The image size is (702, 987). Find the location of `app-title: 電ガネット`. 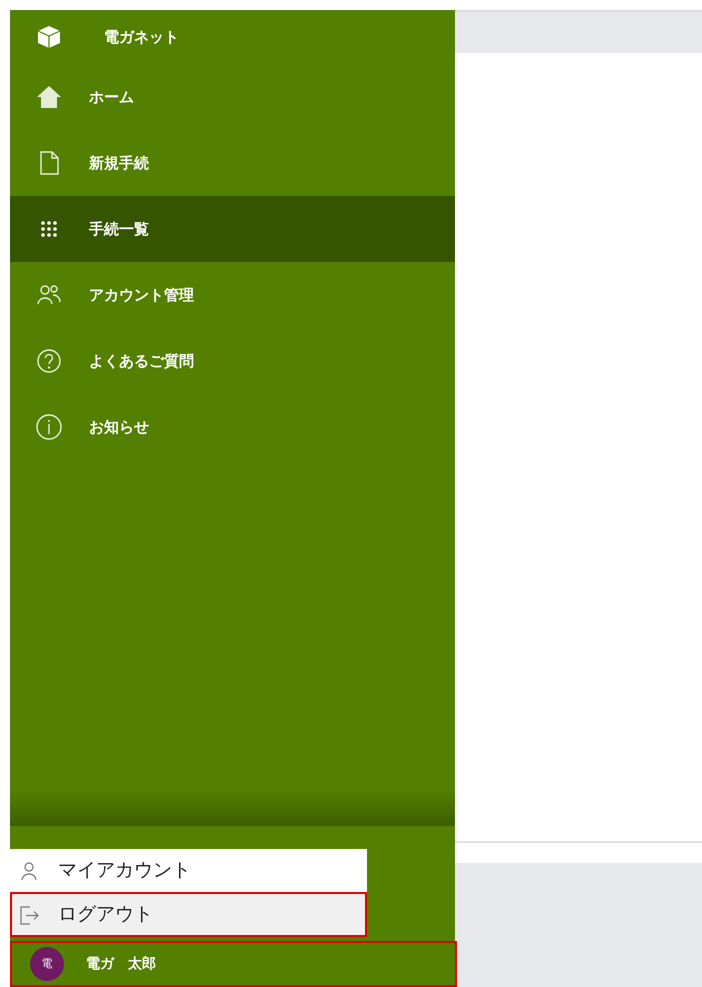

app-title: 電ガネット is located at coordinates (141, 37).